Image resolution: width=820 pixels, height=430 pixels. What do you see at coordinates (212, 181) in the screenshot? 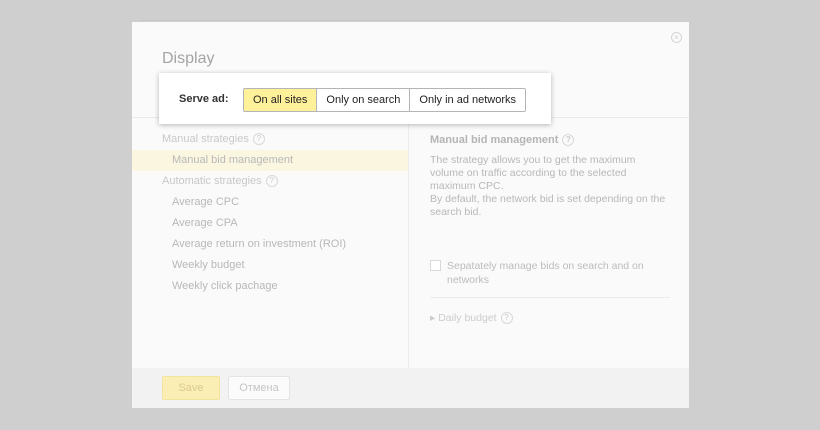
I see `automatic-strategies-label: Automatic strategies` at bounding box center [212, 181].